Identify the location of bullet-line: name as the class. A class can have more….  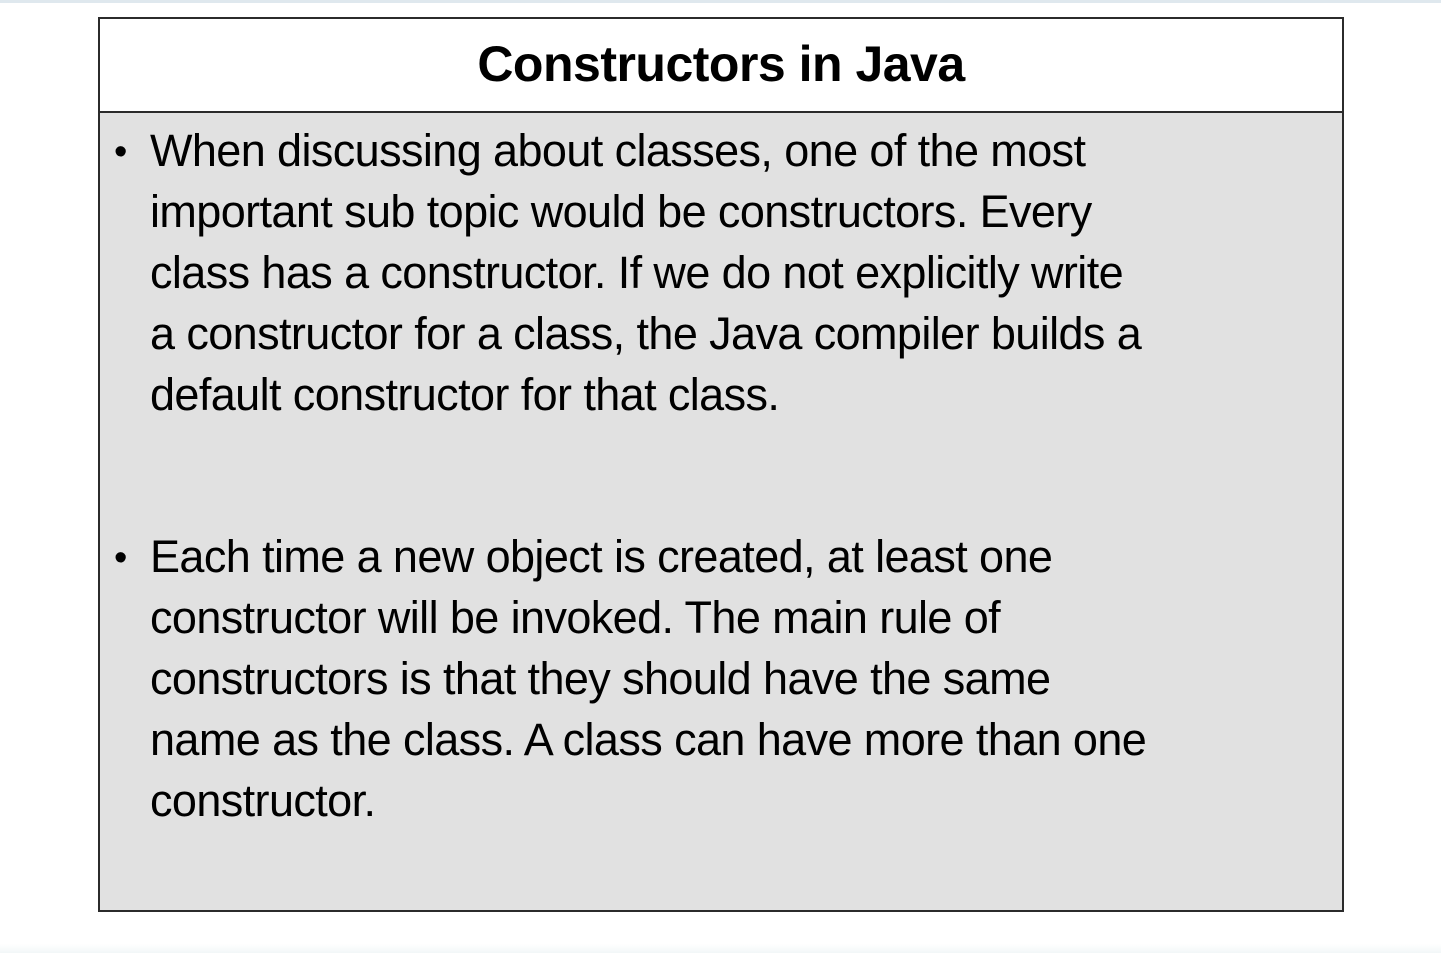
(648, 739).